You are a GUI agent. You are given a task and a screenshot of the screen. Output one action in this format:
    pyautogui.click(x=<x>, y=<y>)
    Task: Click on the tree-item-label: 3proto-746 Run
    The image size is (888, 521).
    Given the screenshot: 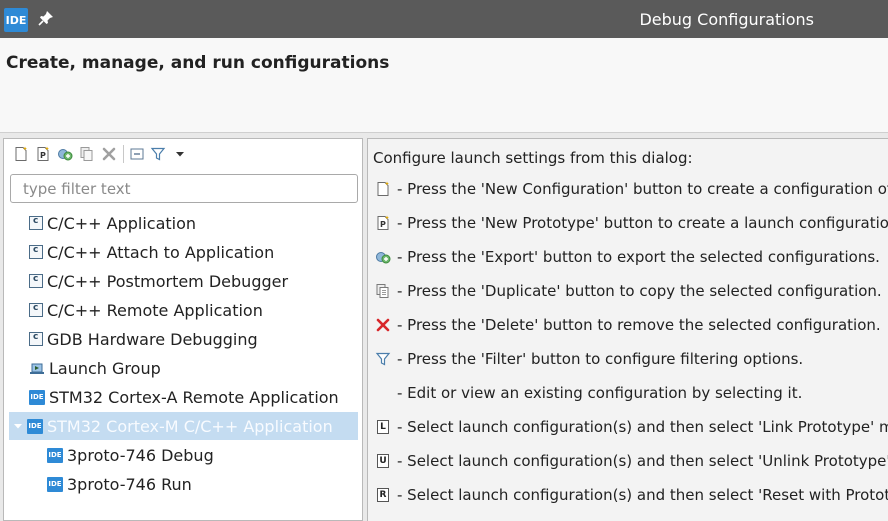 What is the action you would take?
    pyautogui.click(x=129, y=484)
    